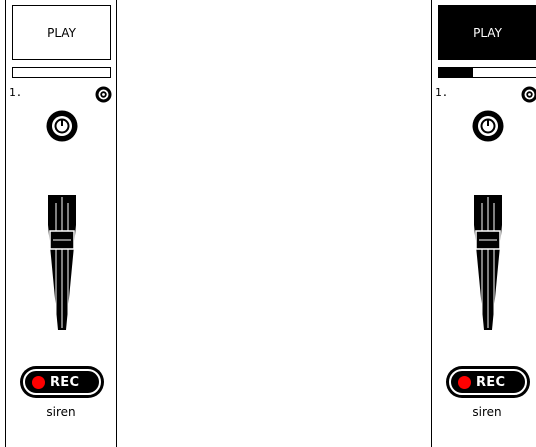  I want to click on progress-fill, so click(456, 72).